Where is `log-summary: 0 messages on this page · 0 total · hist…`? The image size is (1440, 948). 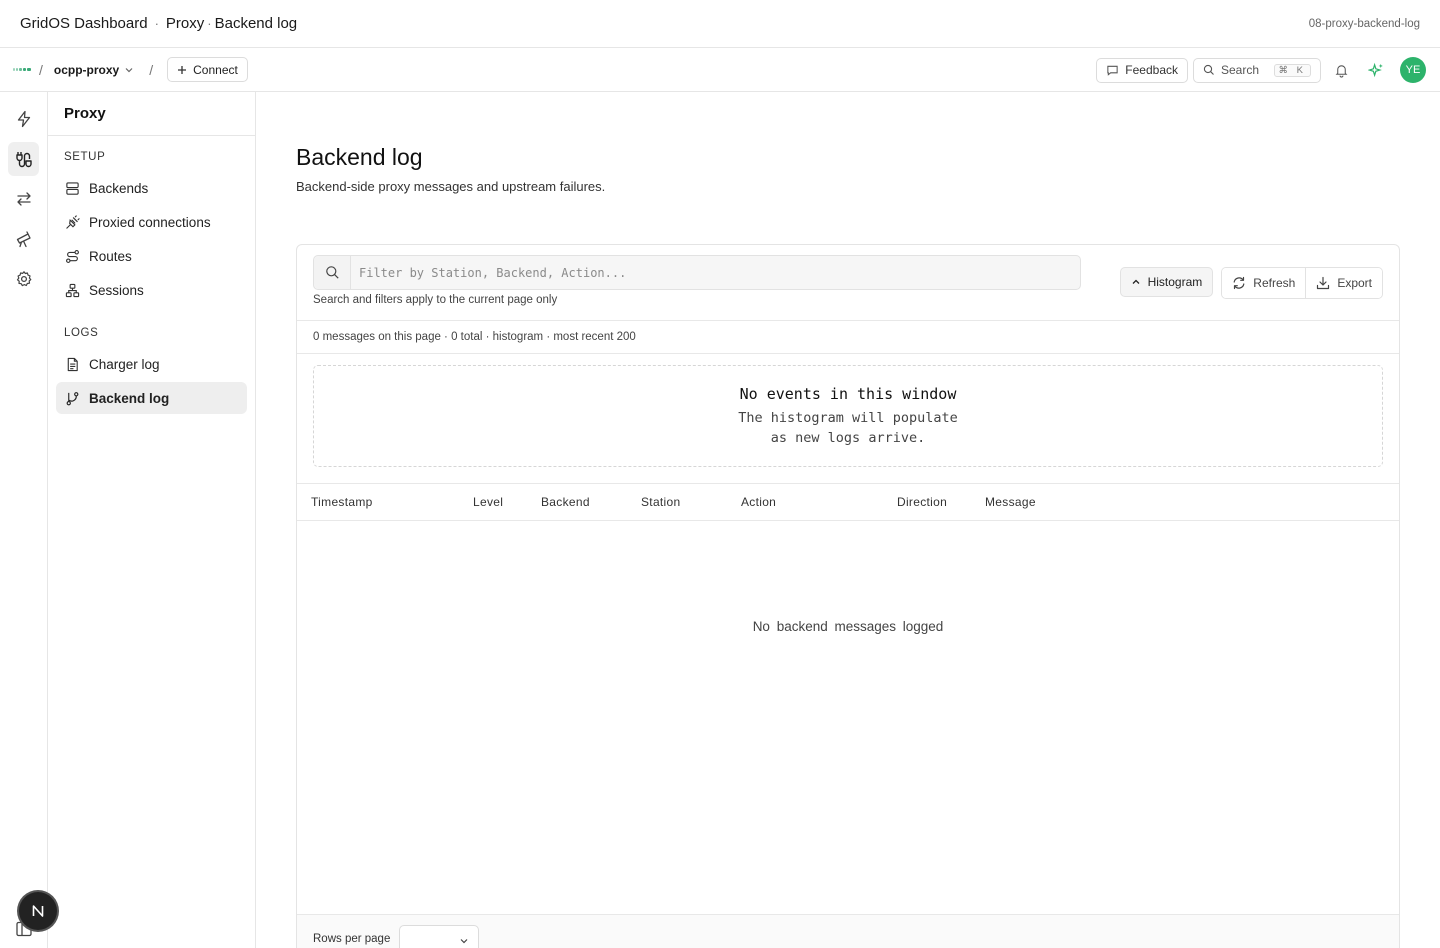
log-summary: 0 messages on this page · 0 total · hist… is located at coordinates (848, 337).